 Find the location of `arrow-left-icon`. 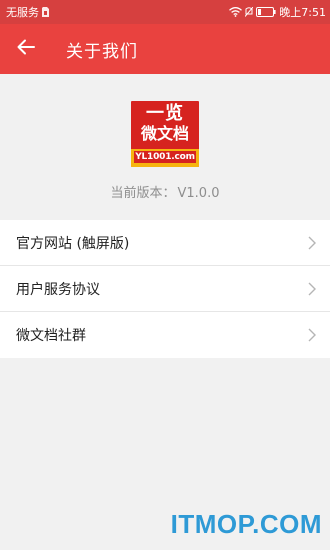

arrow-left-icon is located at coordinates (26, 49).